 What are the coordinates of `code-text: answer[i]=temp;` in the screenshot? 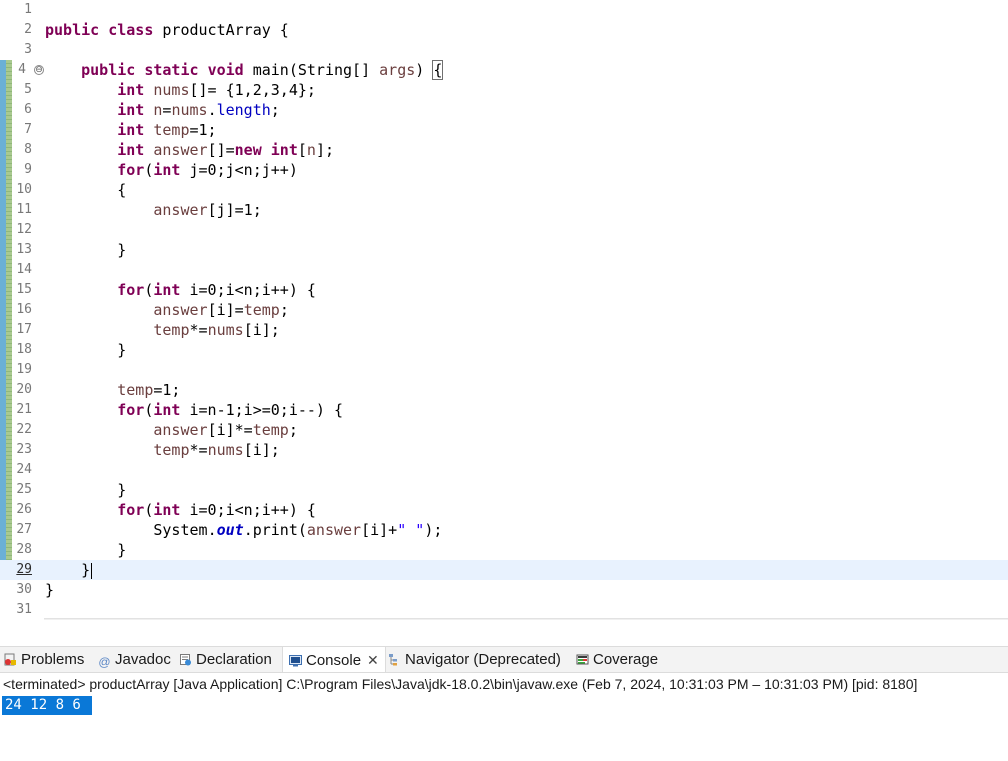 It's located at (166, 310).